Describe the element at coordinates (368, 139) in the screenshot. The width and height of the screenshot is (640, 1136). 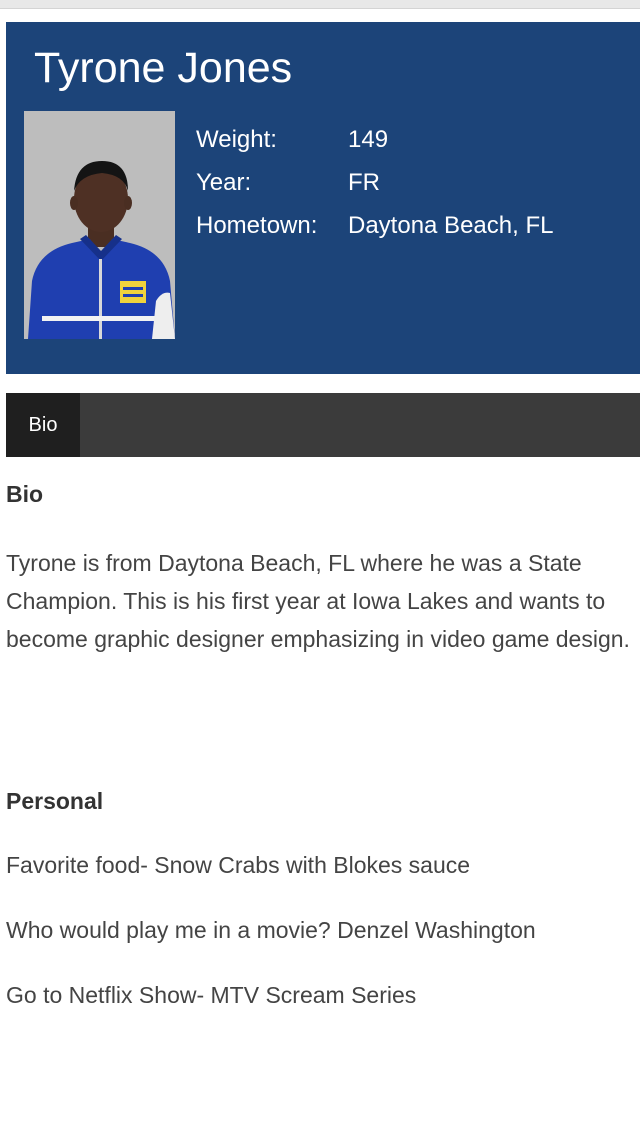
I see `weight-value: 149` at that location.